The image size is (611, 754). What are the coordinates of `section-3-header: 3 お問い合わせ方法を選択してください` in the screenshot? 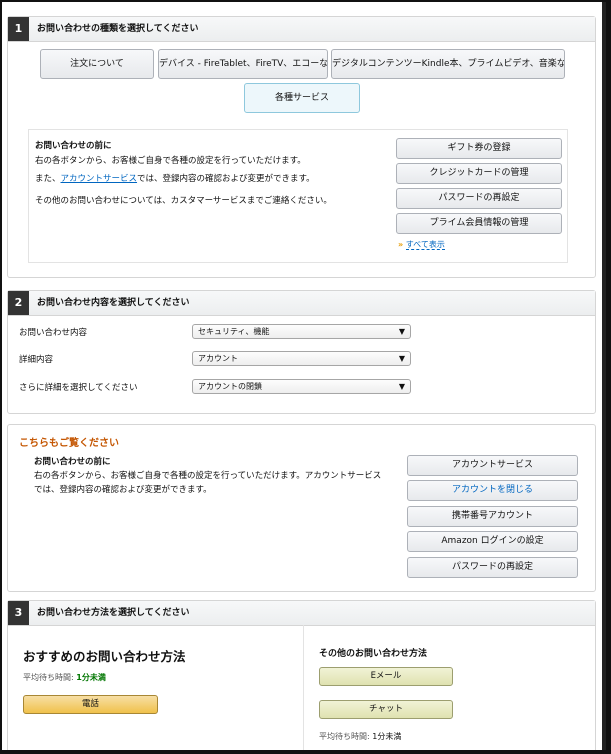 It's located at (301, 613).